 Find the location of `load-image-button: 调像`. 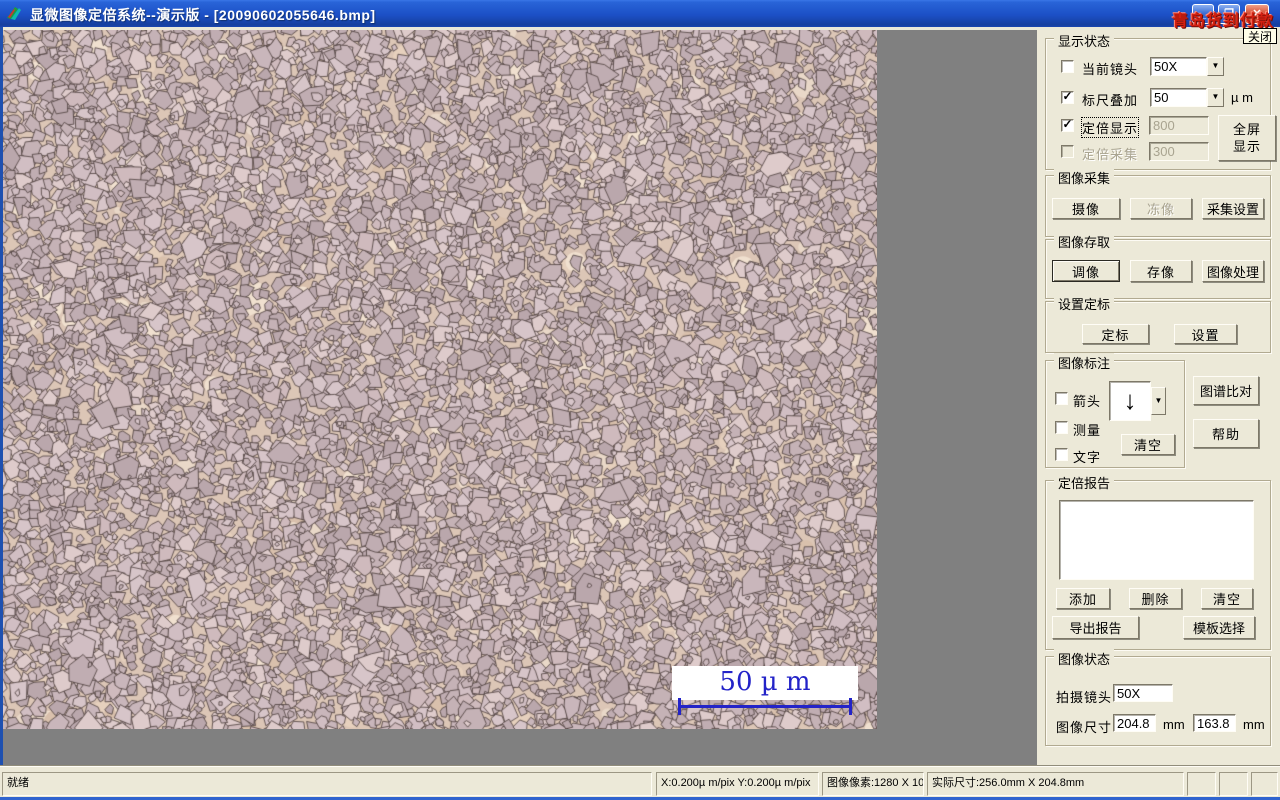

load-image-button: 调像 is located at coordinates (1086, 271).